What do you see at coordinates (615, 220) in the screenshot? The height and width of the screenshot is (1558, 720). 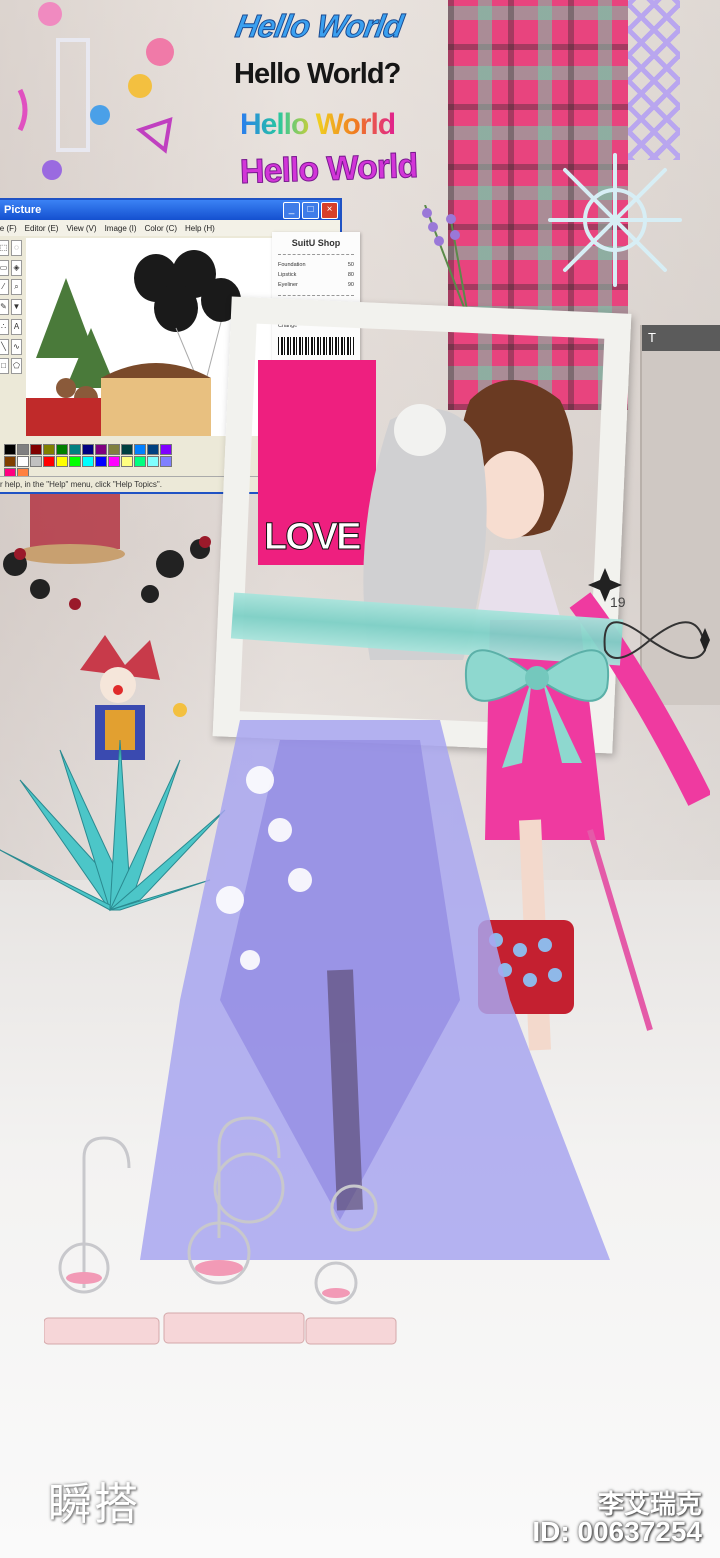 I see `snowflake-decoration` at bounding box center [615, 220].